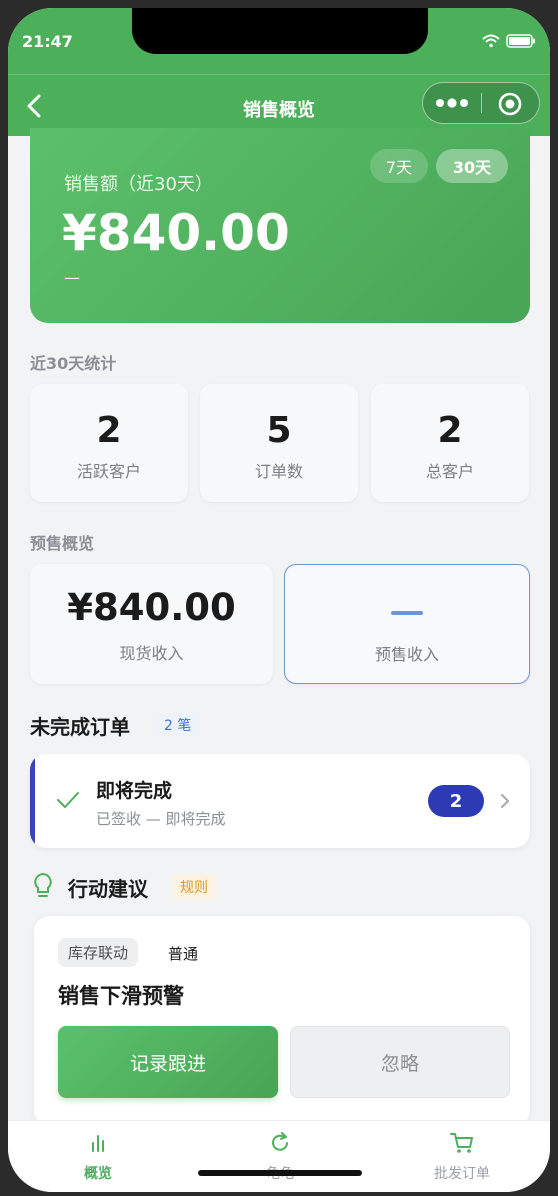  What do you see at coordinates (80, 727) in the screenshot?
I see `pending-orders-title: 未完成订单` at bounding box center [80, 727].